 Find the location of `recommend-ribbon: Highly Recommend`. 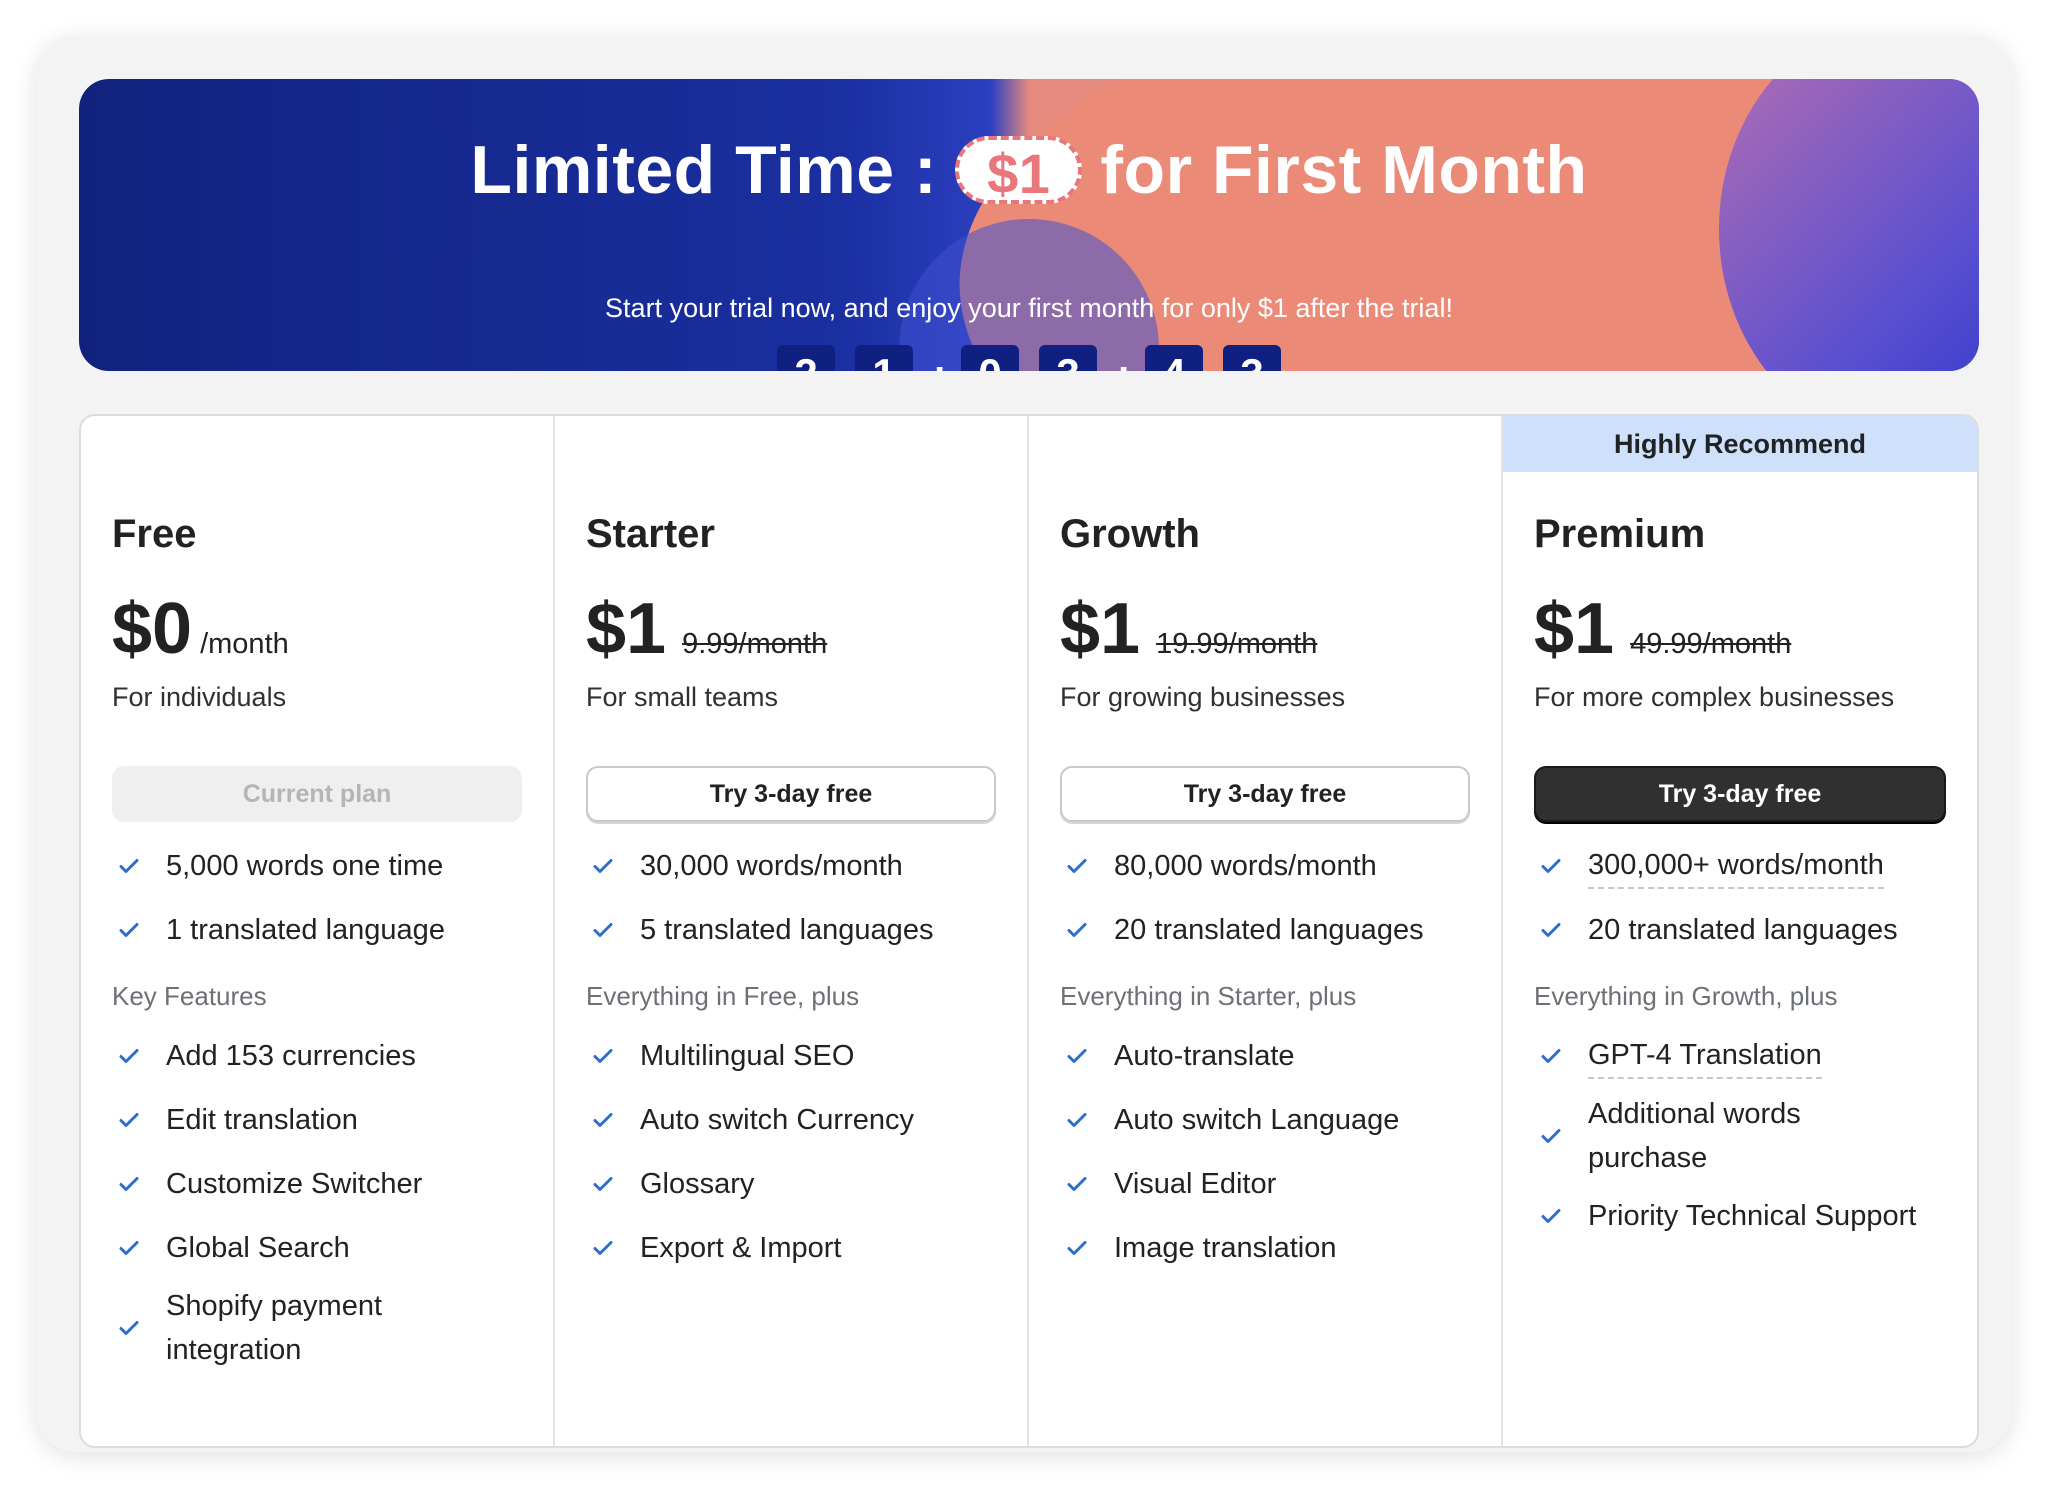

recommend-ribbon: Highly Recommend is located at coordinates (1740, 444).